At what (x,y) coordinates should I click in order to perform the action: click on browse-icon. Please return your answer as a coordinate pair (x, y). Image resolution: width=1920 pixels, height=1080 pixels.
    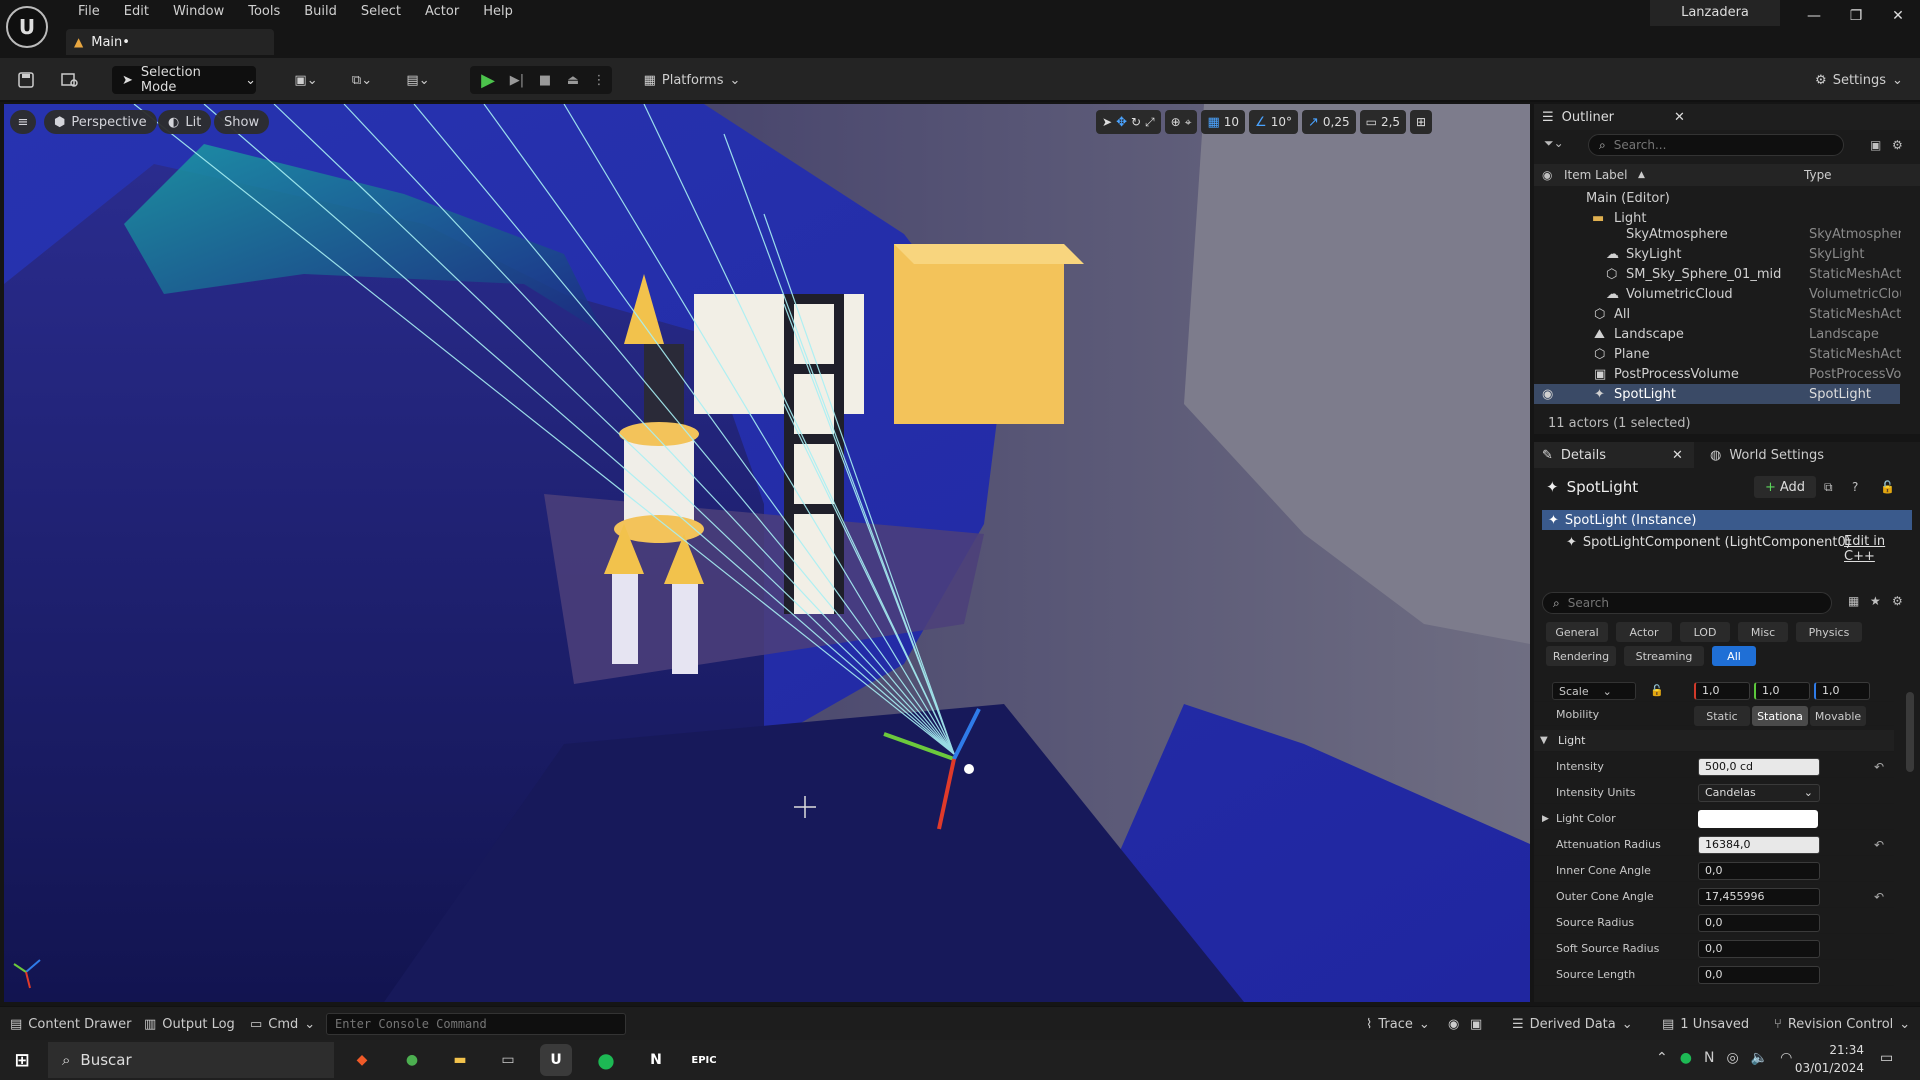
    Looking at the image, I should click on (70, 80).